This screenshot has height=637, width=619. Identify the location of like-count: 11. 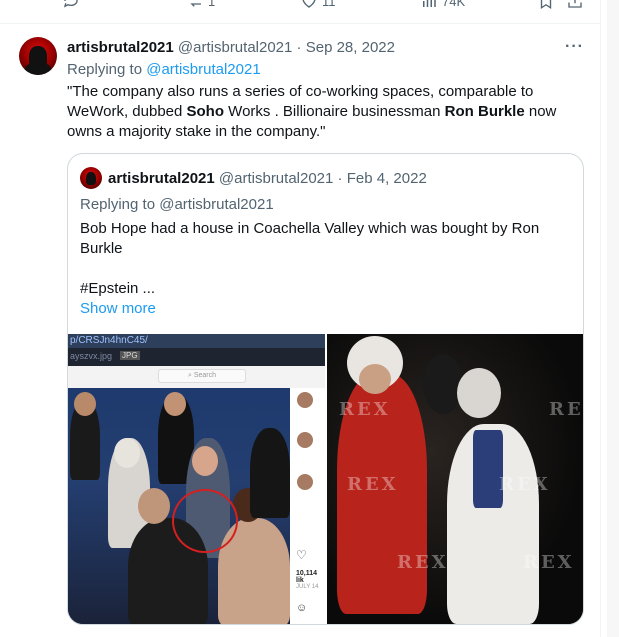
(329, 4).